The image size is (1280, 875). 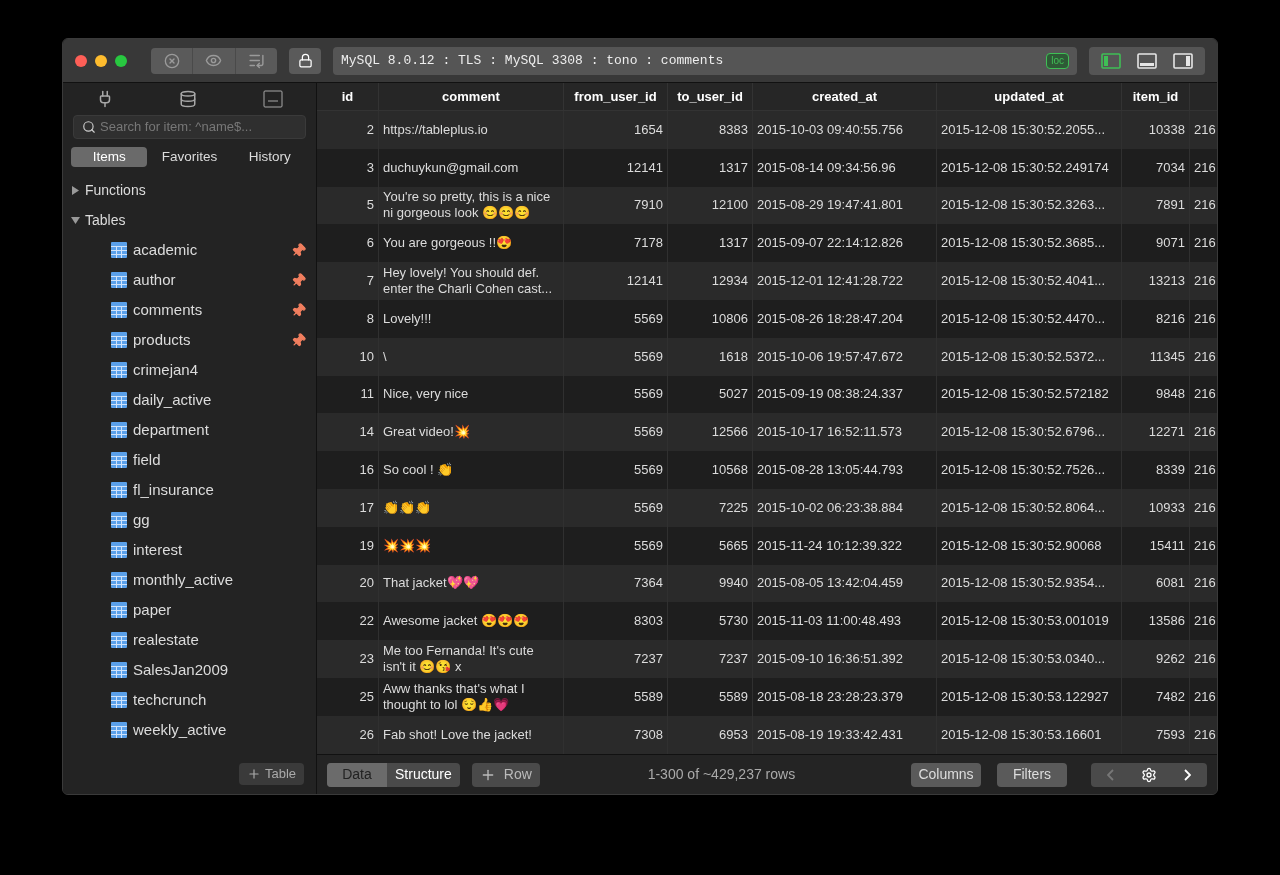 What do you see at coordinates (189, 310) in the screenshot?
I see `table-item: comments` at bounding box center [189, 310].